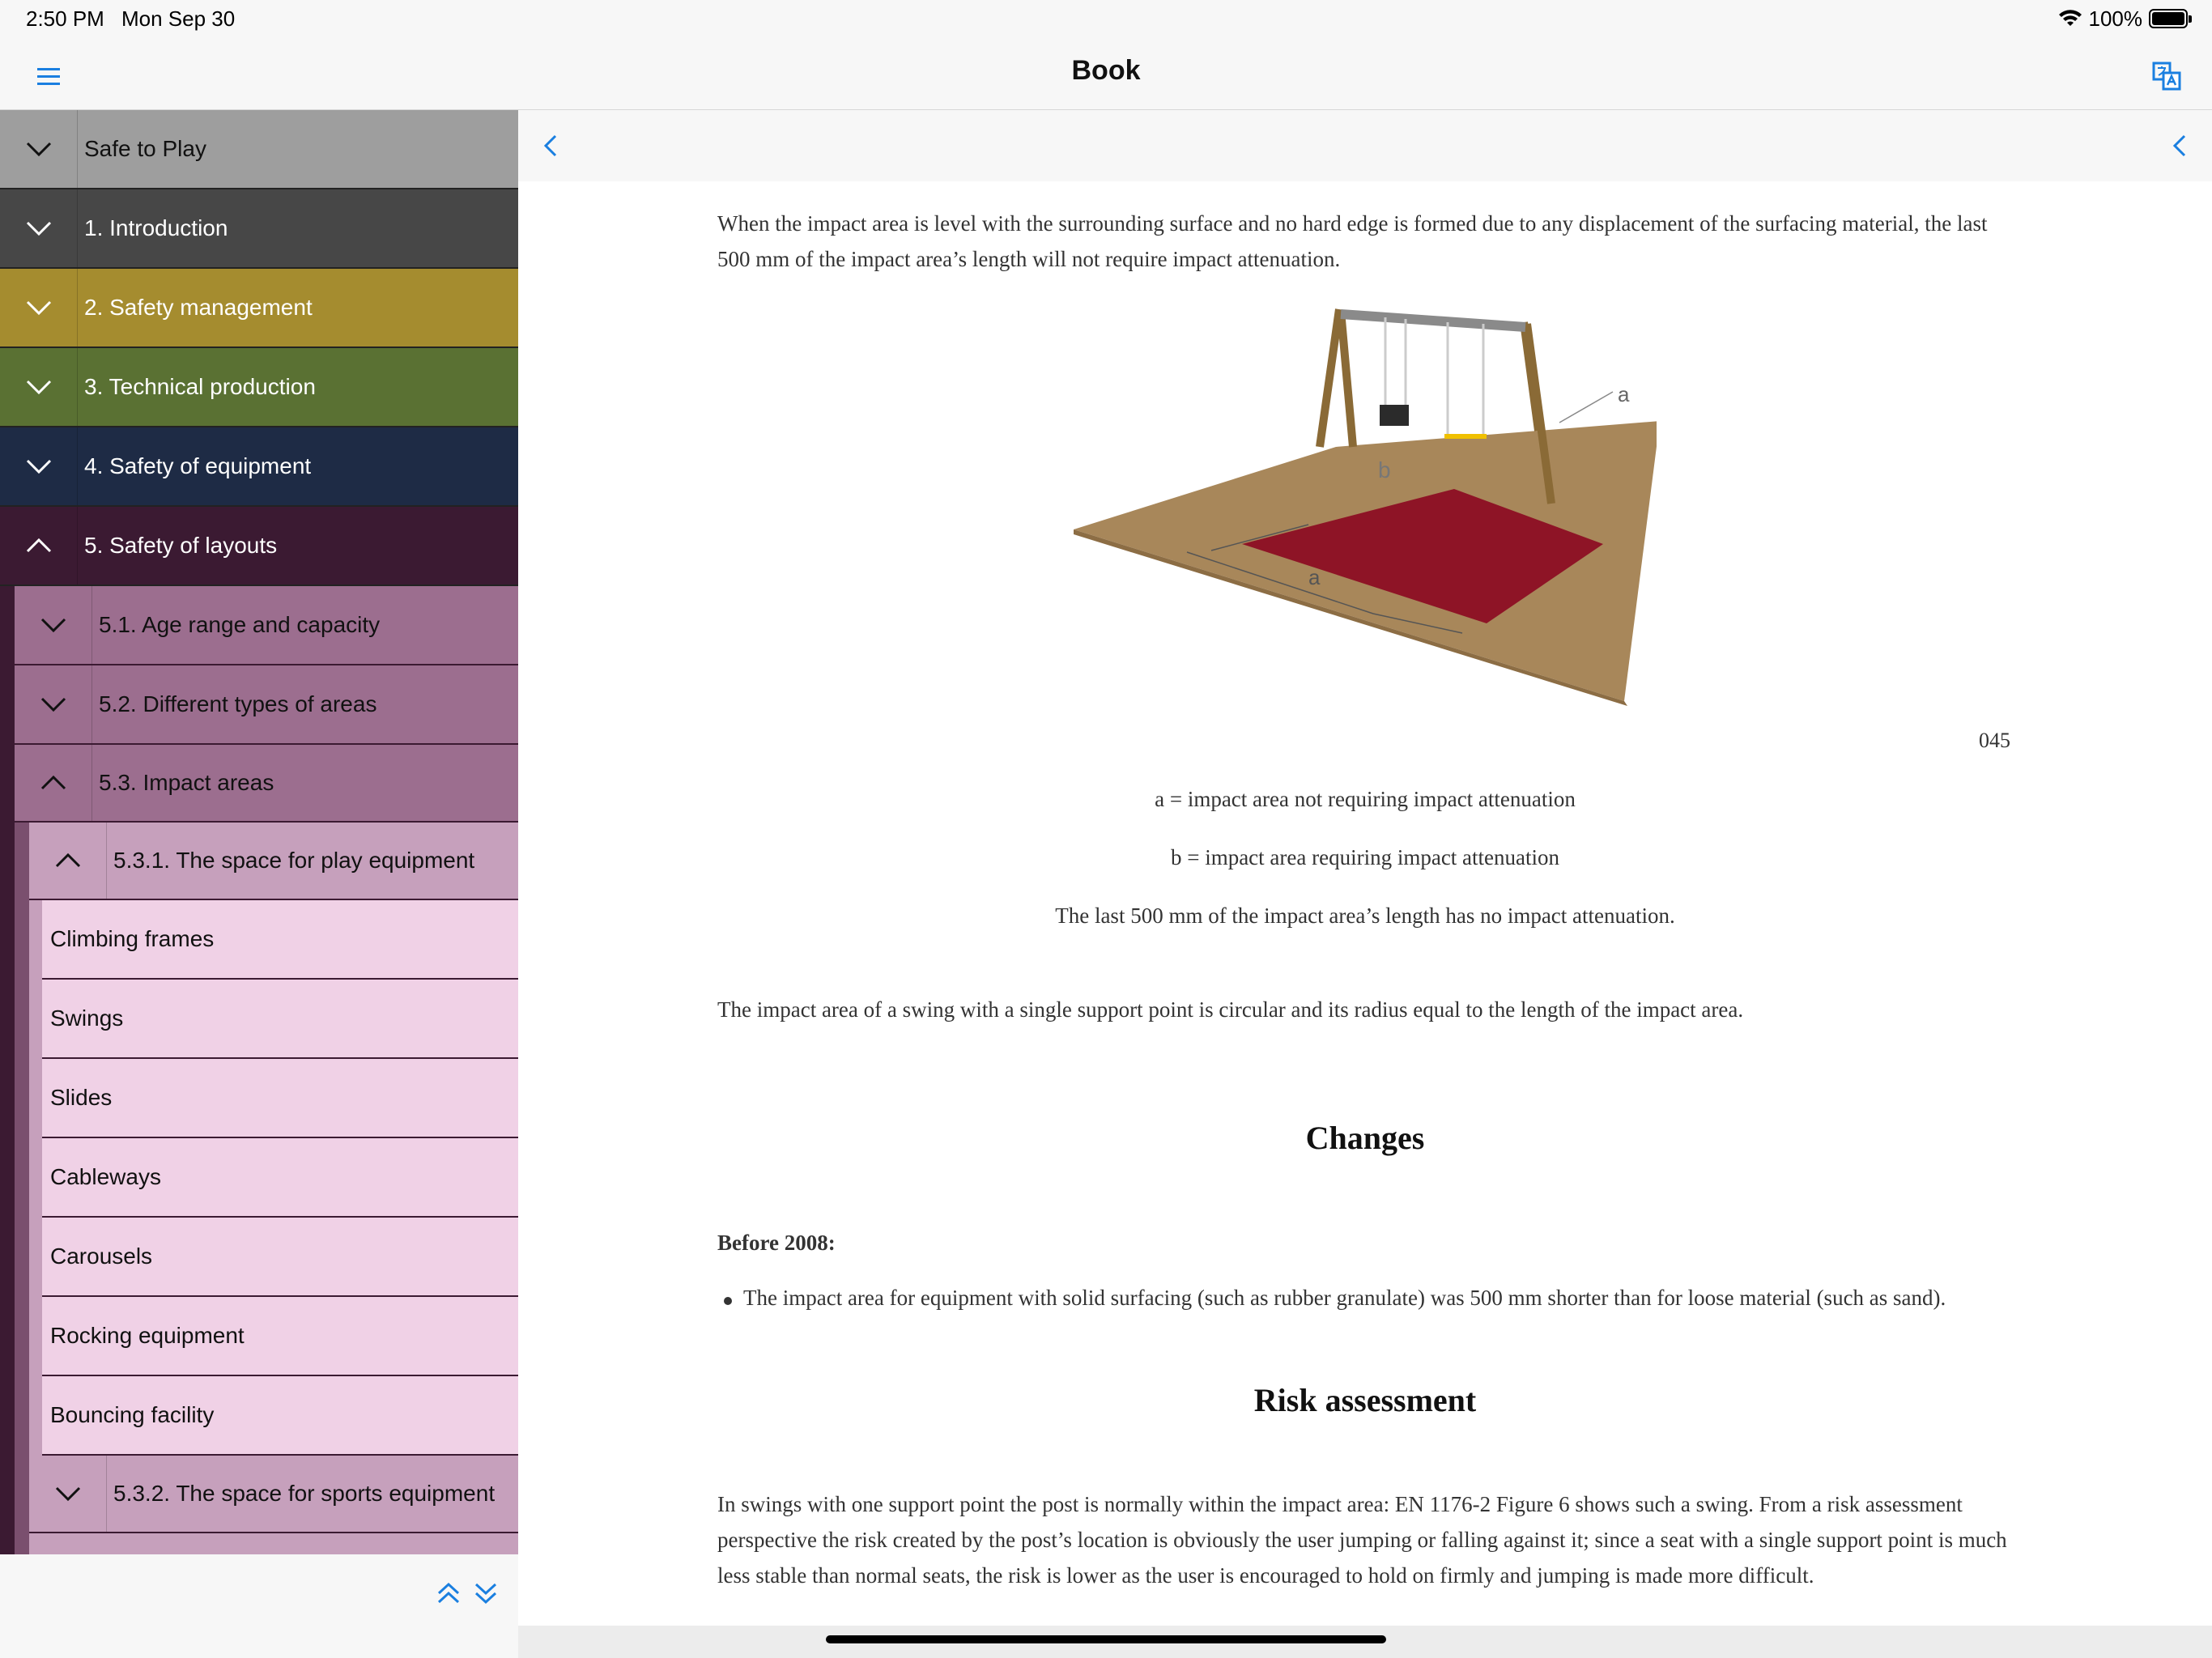  Describe the element at coordinates (294, 860) in the screenshot. I see `sidebar-item-label: 5.3.1. The space for play equipment` at that location.